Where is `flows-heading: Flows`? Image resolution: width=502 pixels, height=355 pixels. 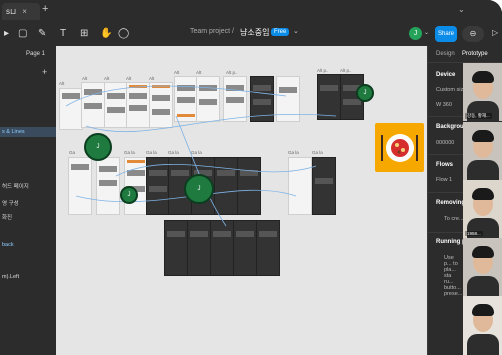 flows-heading: Flows is located at coordinates (445, 165).